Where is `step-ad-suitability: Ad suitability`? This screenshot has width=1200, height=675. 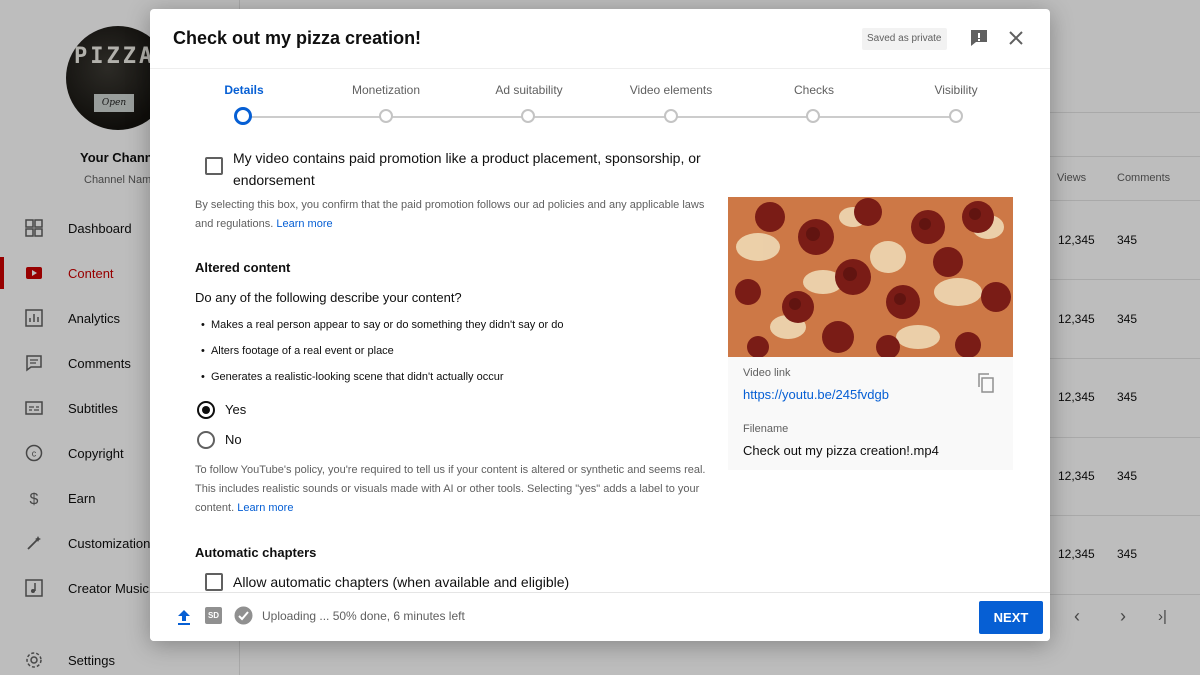
step-ad-suitability: Ad suitability is located at coordinates (529, 90).